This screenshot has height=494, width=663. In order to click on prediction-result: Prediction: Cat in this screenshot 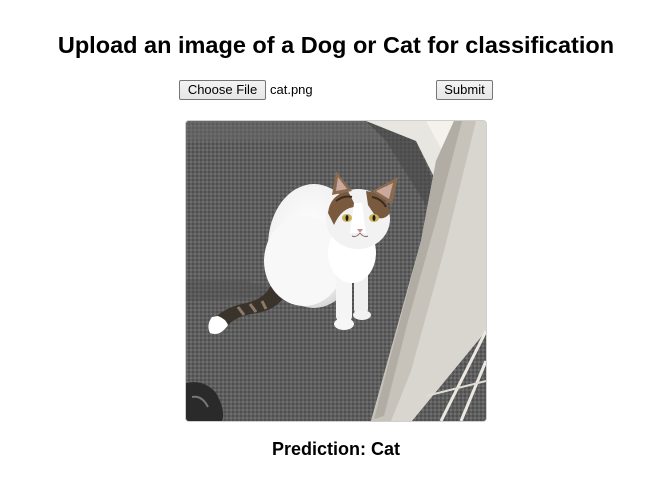, I will do `click(335, 449)`.